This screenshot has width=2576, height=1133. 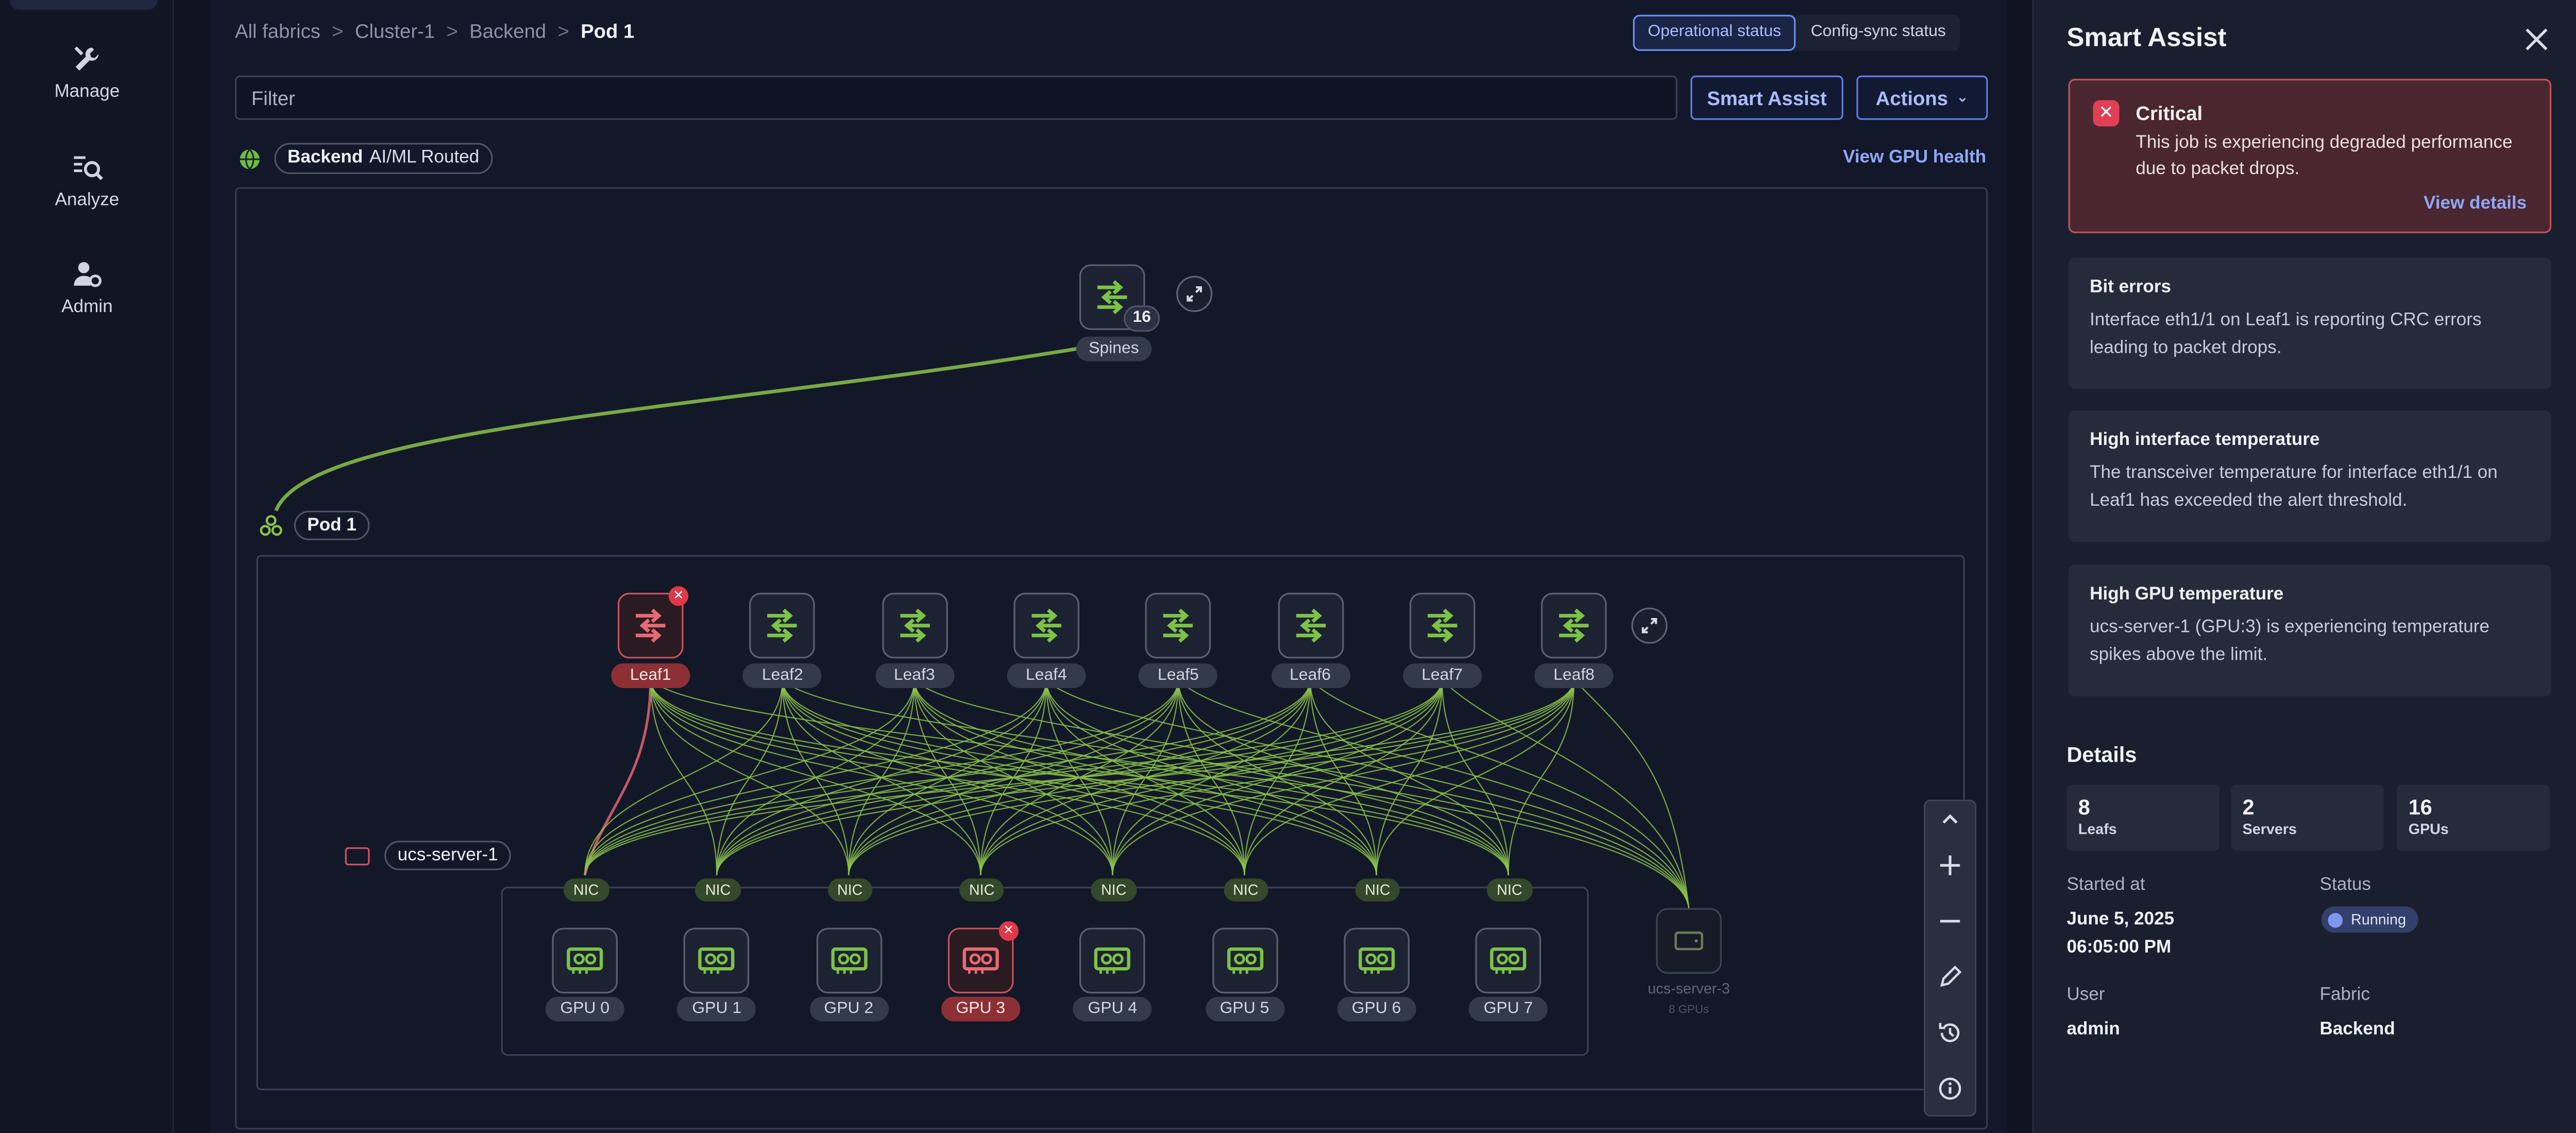 What do you see at coordinates (1195, 294) in the screenshot?
I see `expand-spines-icon` at bounding box center [1195, 294].